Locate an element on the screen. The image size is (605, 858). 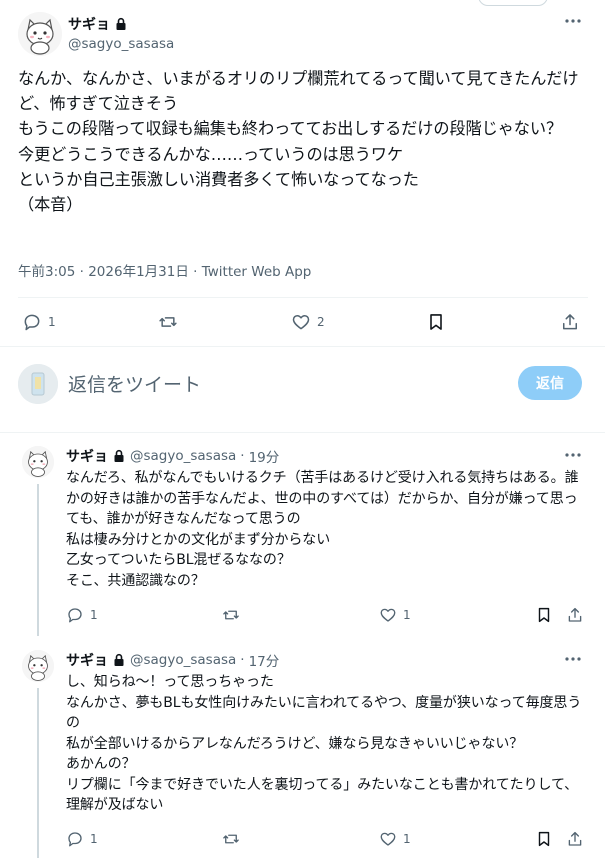
author-row: サギョ is located at coordinates (98, 24).